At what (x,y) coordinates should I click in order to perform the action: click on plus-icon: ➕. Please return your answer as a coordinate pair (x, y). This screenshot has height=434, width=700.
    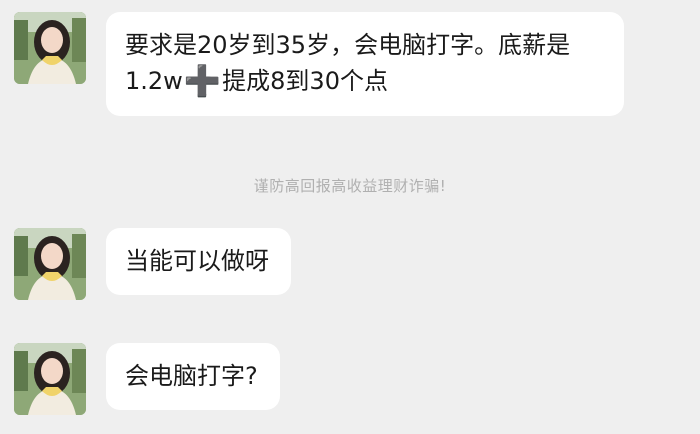
    Looking at the image, I should click on (202, 81).